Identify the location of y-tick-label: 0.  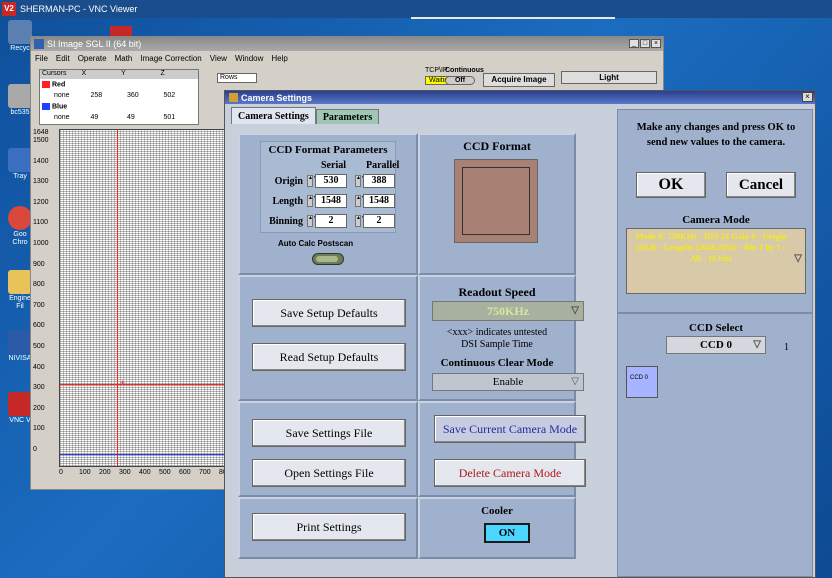
(35, 449).